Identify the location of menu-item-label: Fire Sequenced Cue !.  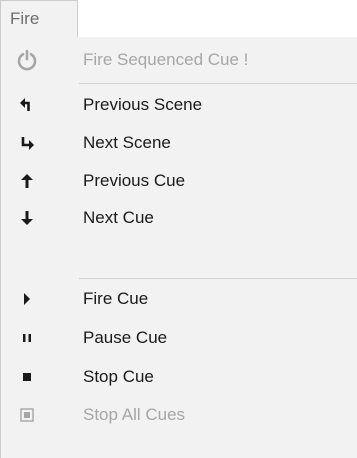
(166, 59).